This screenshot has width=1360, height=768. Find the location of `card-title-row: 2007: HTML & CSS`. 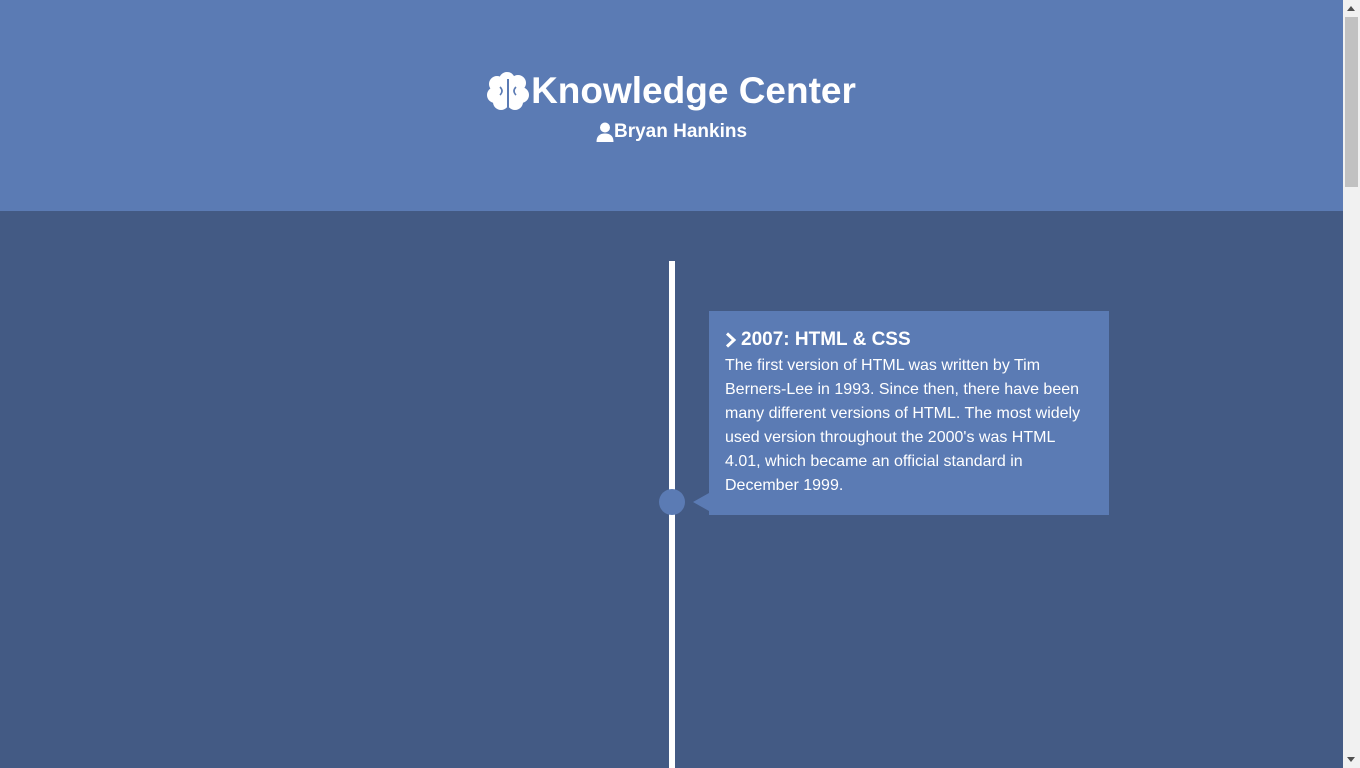

card-title-row: 2007: HTML & CSS is located at coordinates (909, 340).